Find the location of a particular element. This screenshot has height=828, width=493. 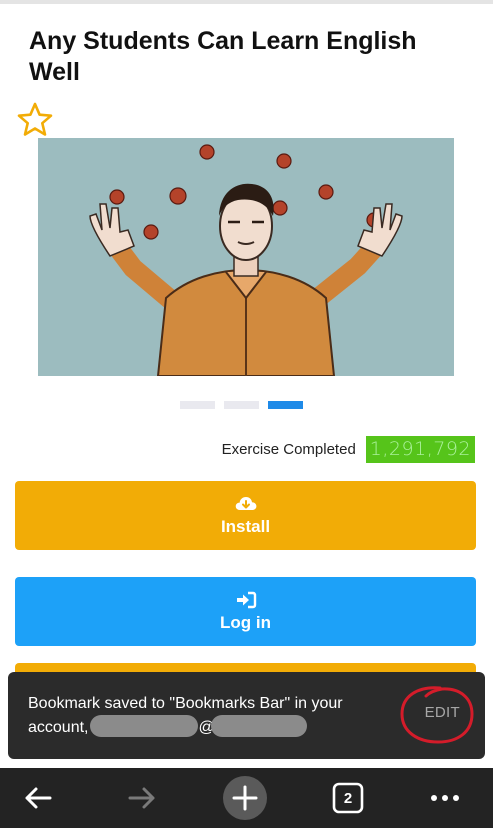

new-tab-button is located at coordinates (245, 798).